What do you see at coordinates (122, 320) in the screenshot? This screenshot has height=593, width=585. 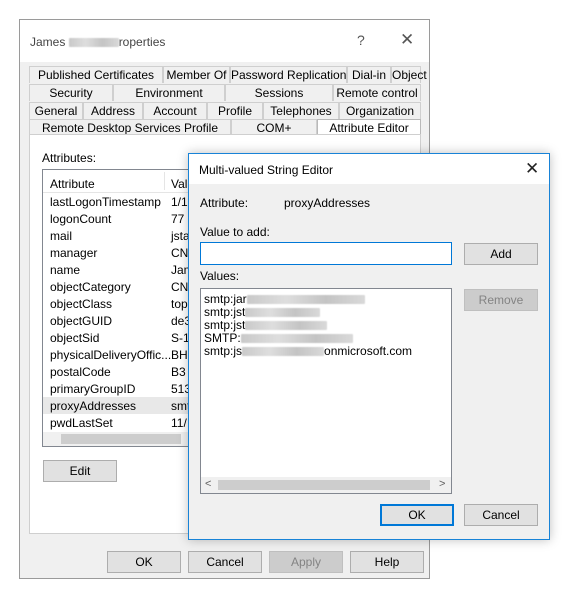 I see `attribute-row: objectGUID de3` at bounding box center [122, 320].